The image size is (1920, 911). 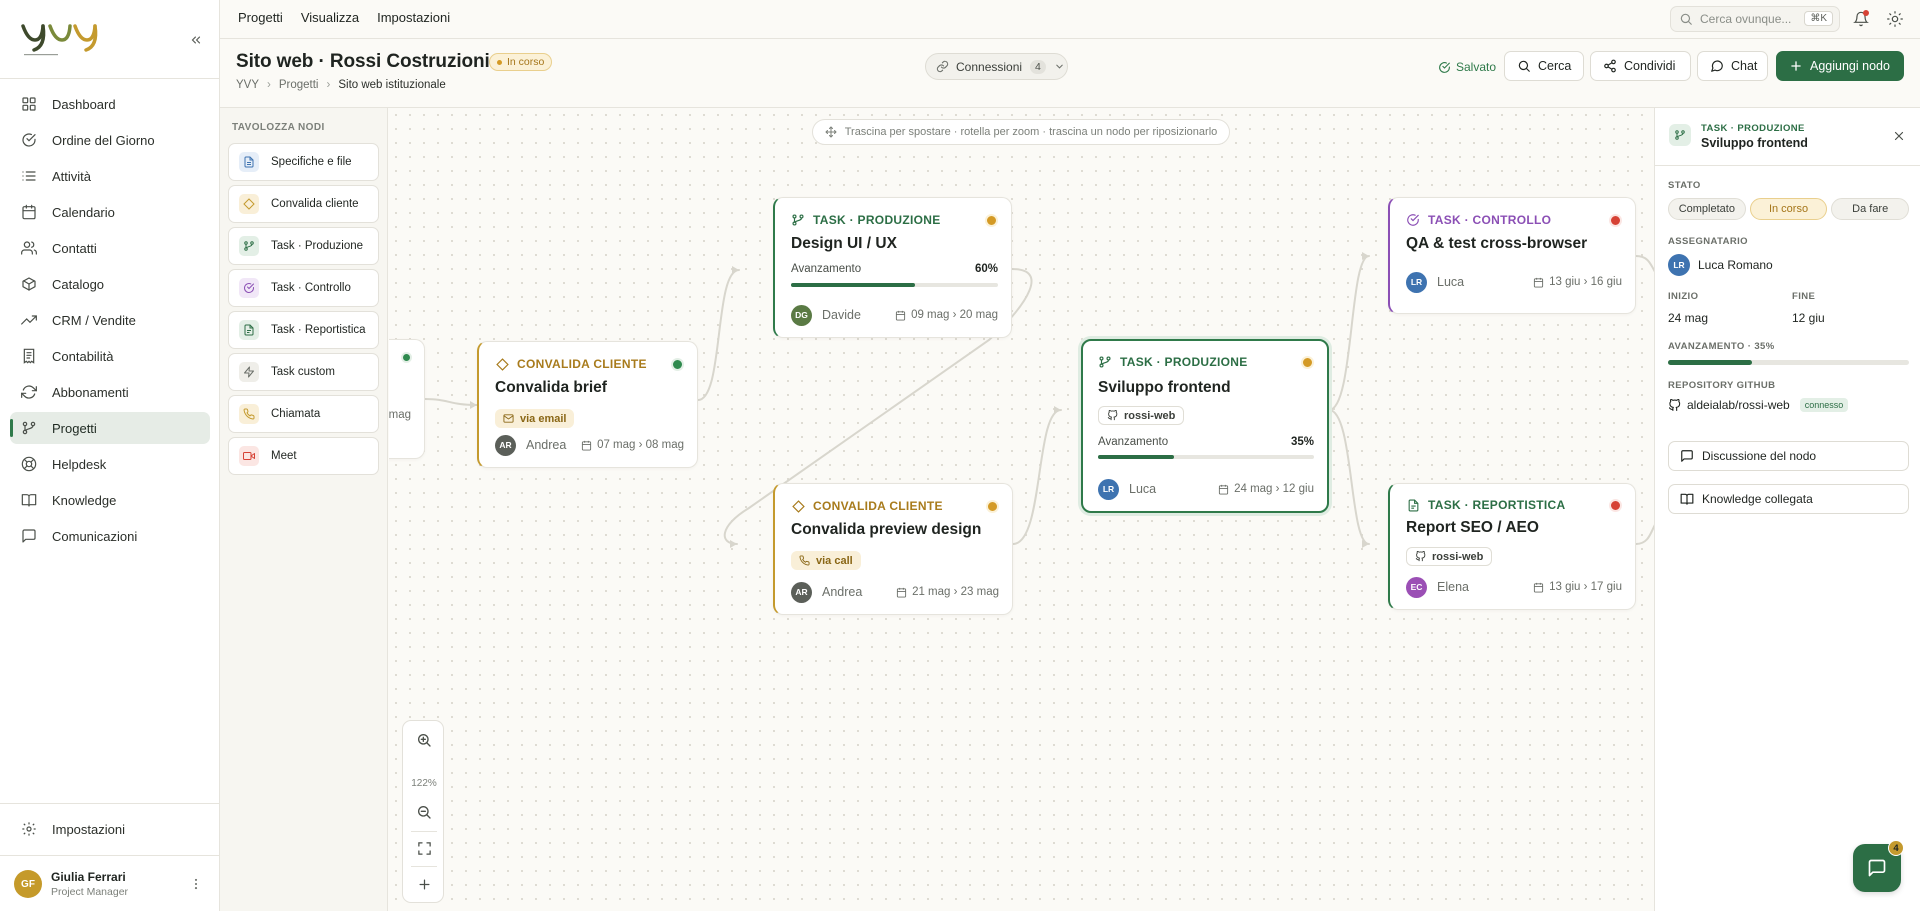 What do you see at coordinates (84, 500) in the screenshot?
I see `sidebar-item-label: Knowledge` at bounding box center [84, 500].